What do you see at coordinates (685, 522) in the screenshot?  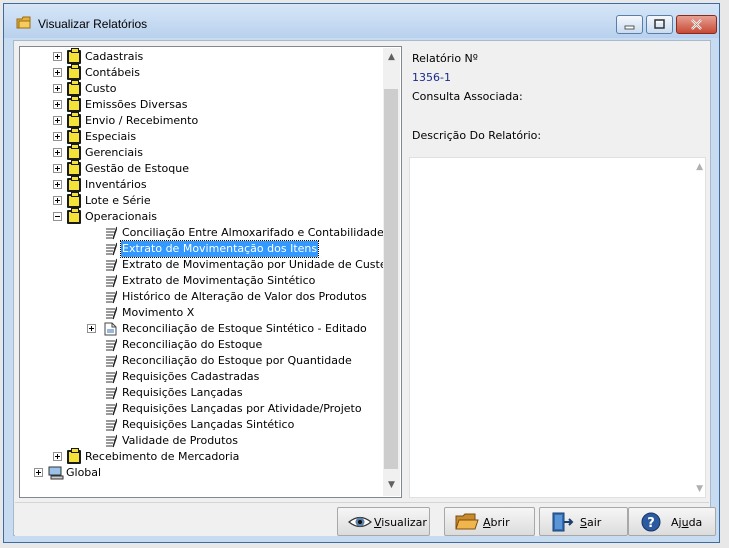 I see `help-button-key: u` at bounding box center [685, 522].